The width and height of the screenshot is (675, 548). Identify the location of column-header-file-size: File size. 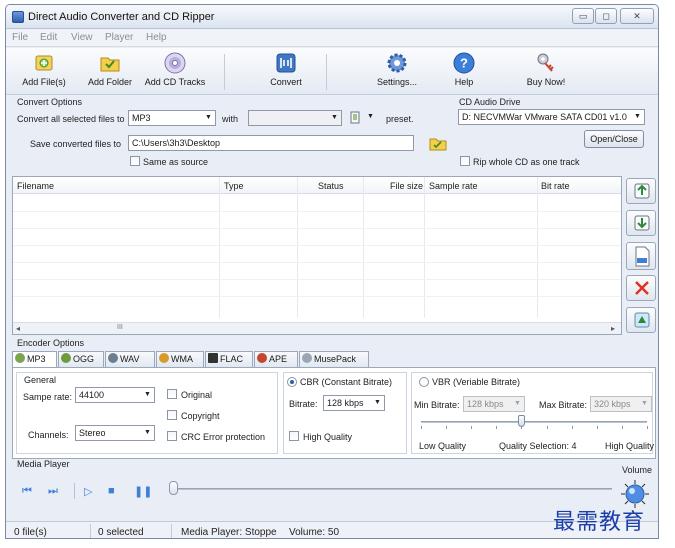
(406, 186).